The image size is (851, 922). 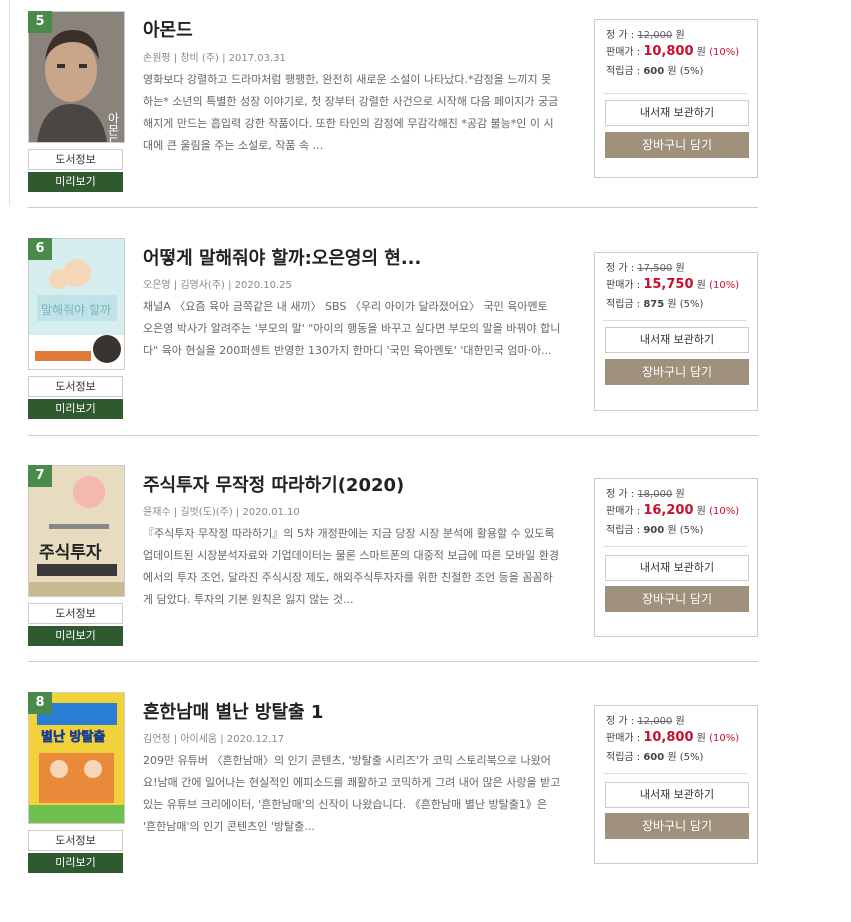 I want to click on rank-badge: 6, so click(x=40, y=249).